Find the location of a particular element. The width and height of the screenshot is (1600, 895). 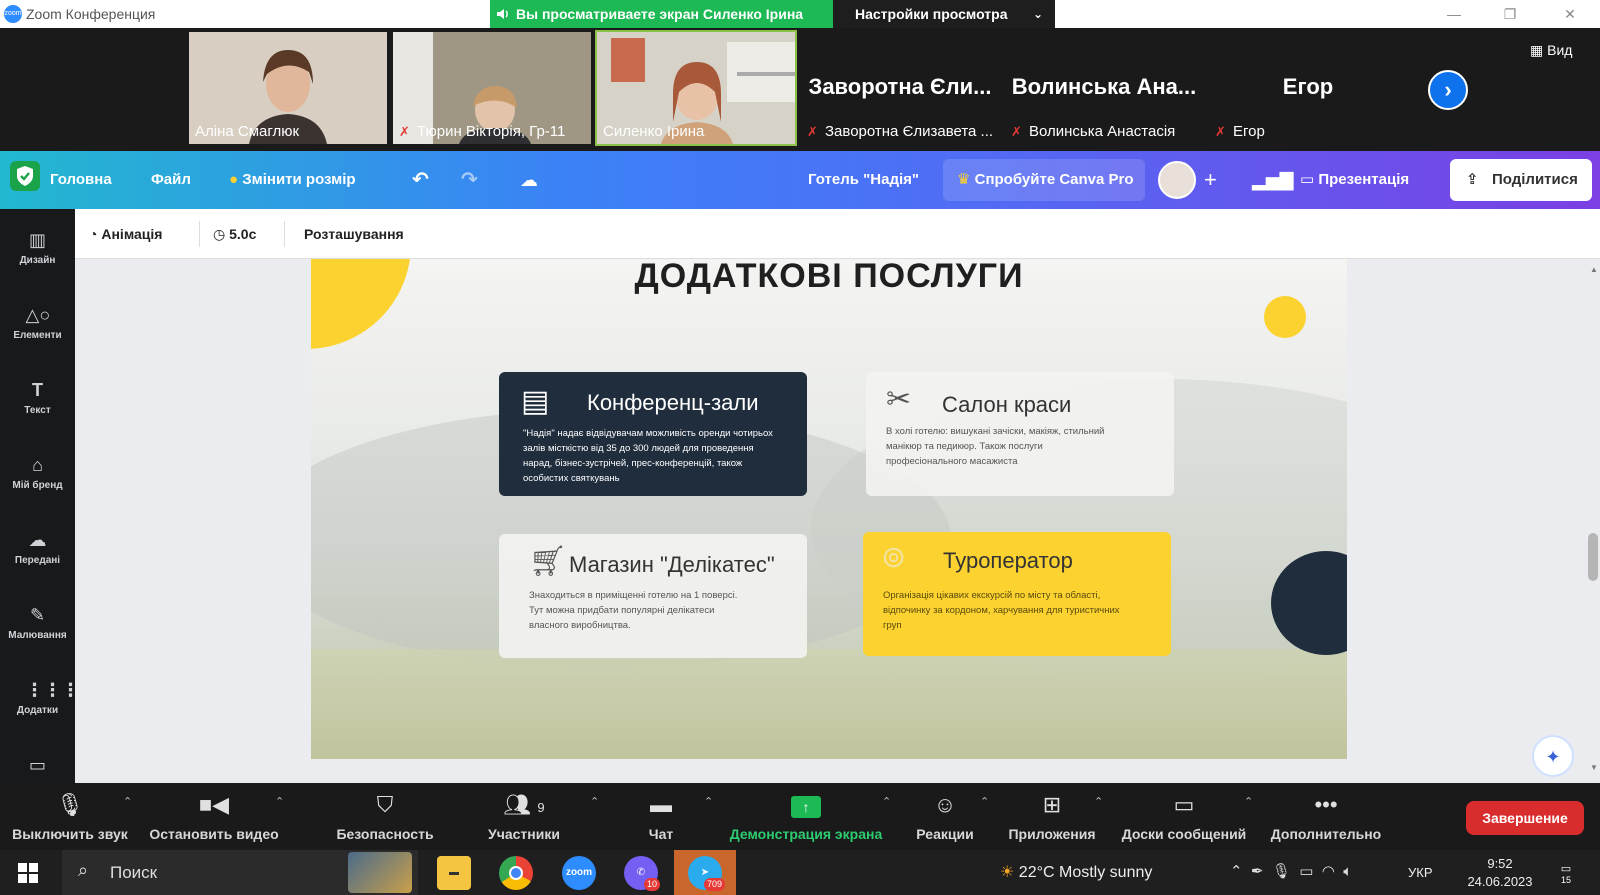

close-button: ✕ is located at coordinates (1570, 14).